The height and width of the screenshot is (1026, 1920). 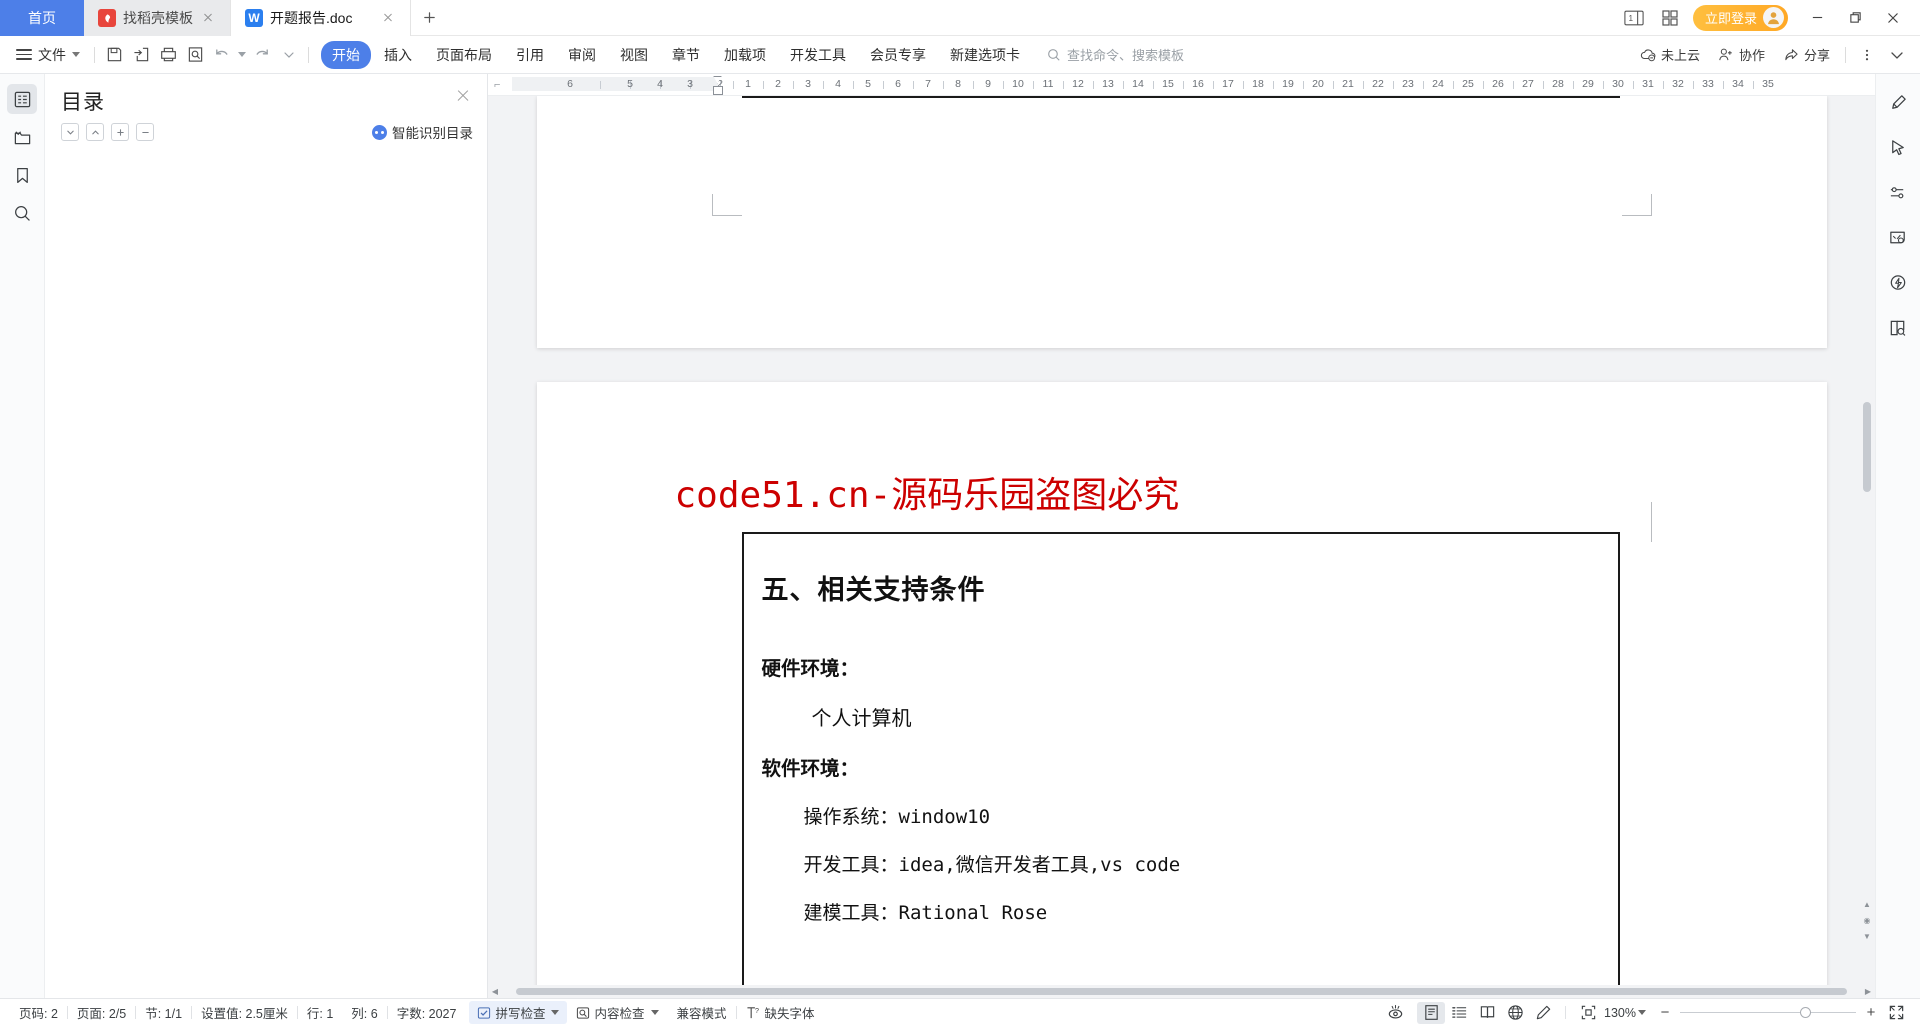 What do you see at coordinates (22, 175) in the screenshot?
I see `sidebar-item-bookmark` at bounding box center [22, 175].